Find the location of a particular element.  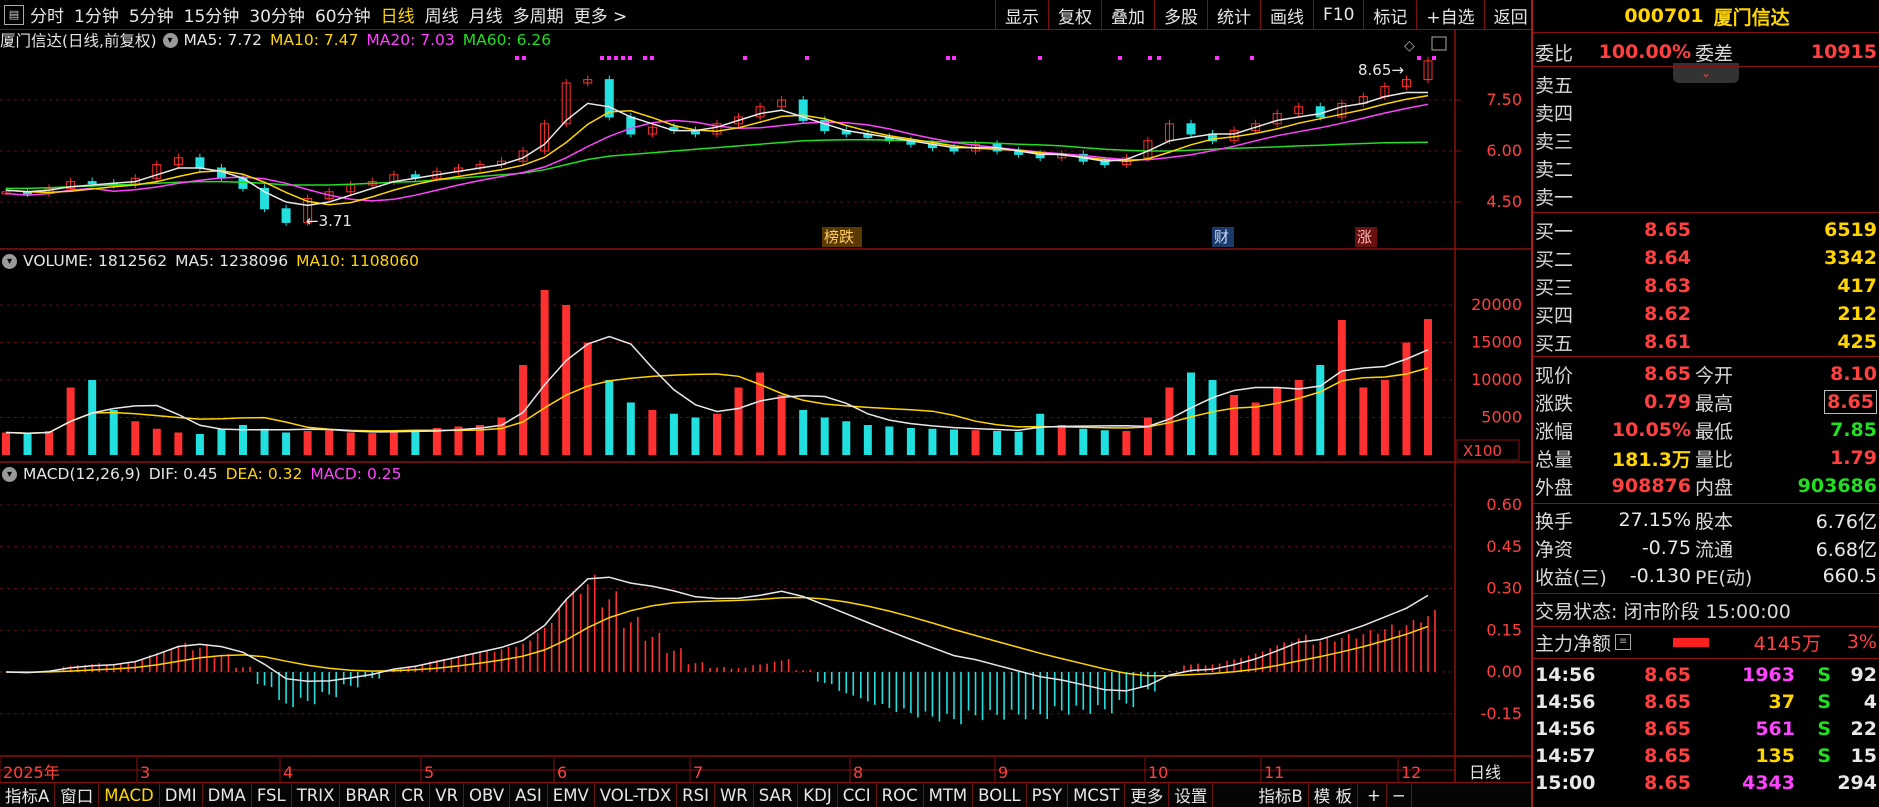

indicator-tab-8: CR is located at coordinates (413, 794).